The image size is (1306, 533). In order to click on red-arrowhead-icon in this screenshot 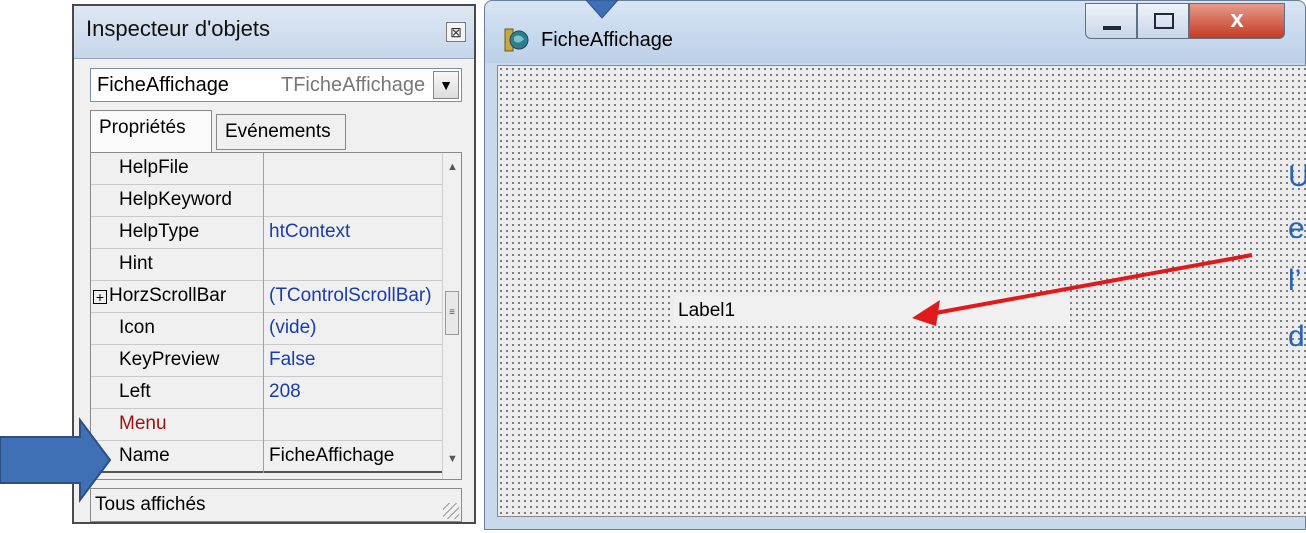, I will do `click(926, 313)`.